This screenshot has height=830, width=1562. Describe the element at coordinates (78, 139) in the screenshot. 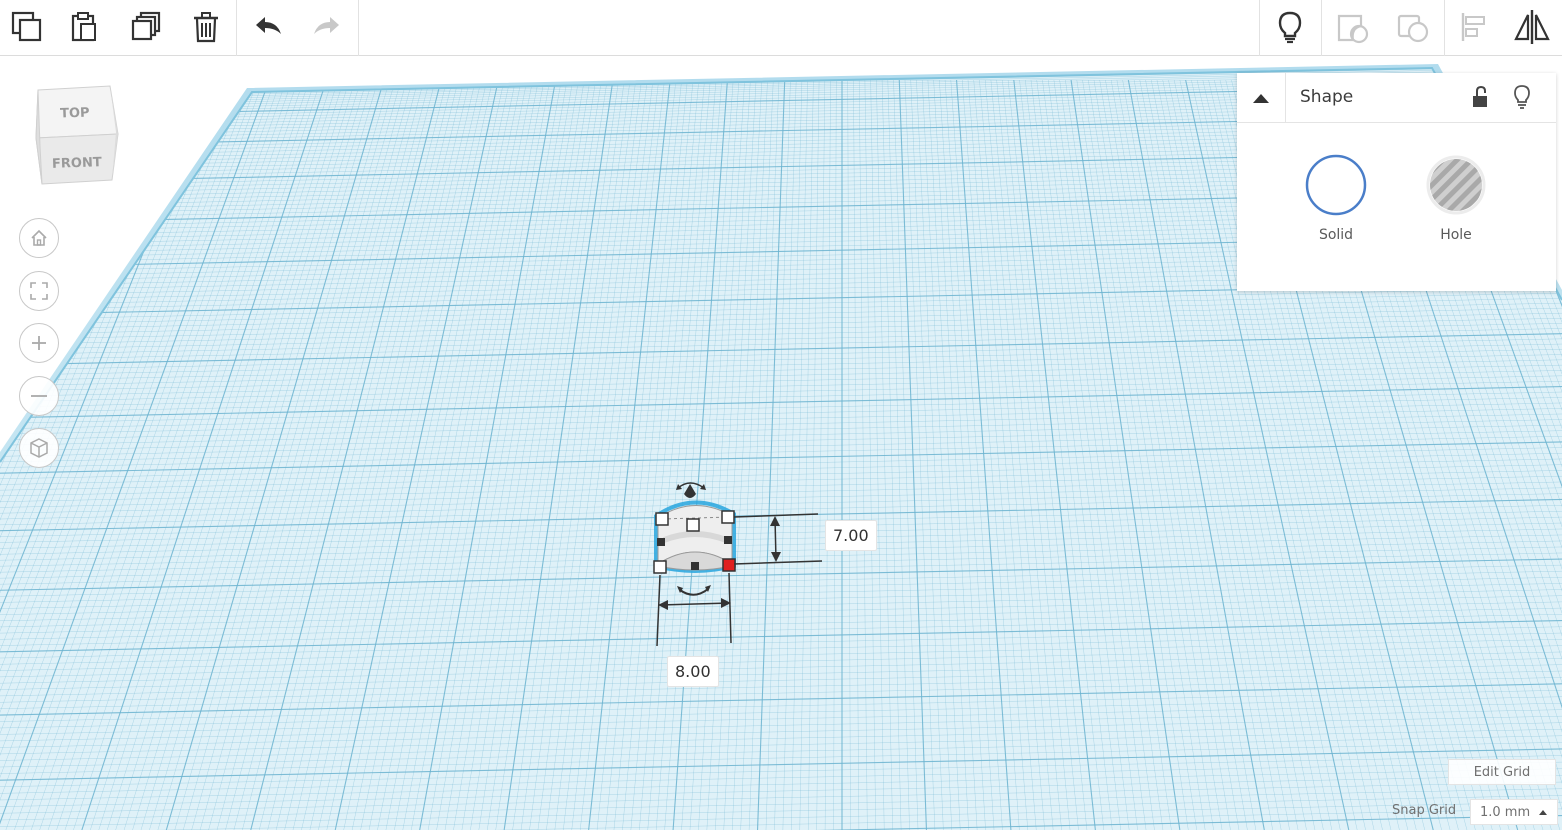

I see `view-cube: TOP FRONT` at that location.